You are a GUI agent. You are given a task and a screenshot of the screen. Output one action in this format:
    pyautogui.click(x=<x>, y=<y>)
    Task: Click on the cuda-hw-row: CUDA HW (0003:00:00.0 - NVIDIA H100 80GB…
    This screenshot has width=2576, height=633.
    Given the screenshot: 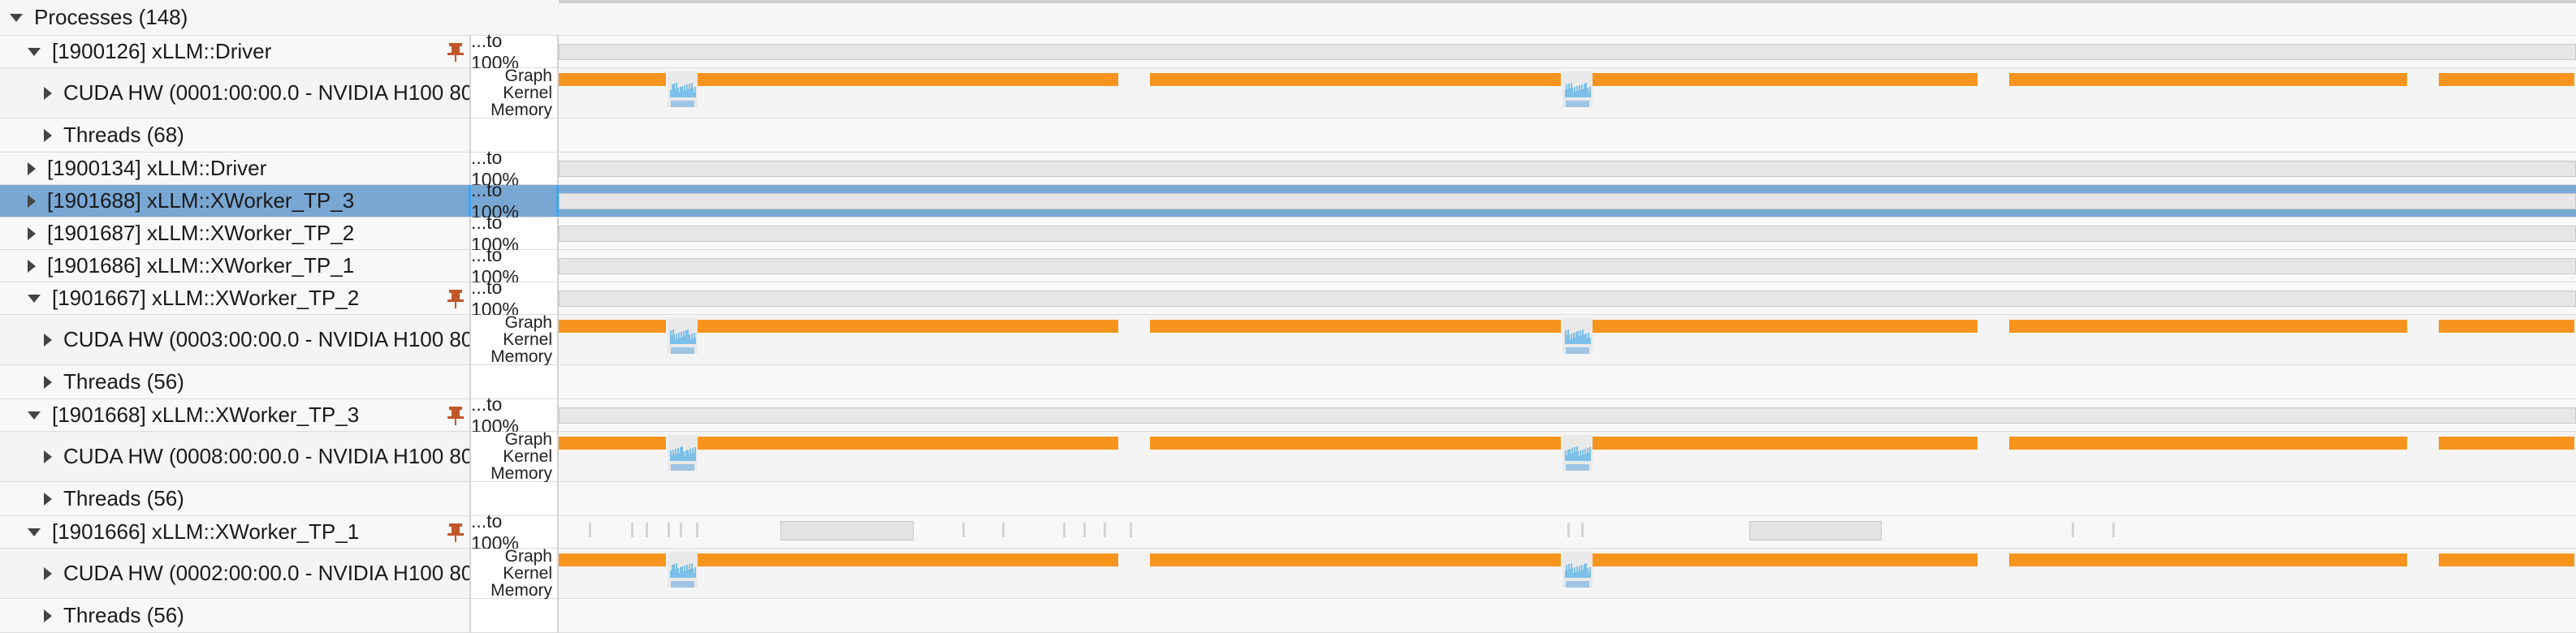 What is the action you would take?
    pyautogui.click(x=1288, y=339)
    